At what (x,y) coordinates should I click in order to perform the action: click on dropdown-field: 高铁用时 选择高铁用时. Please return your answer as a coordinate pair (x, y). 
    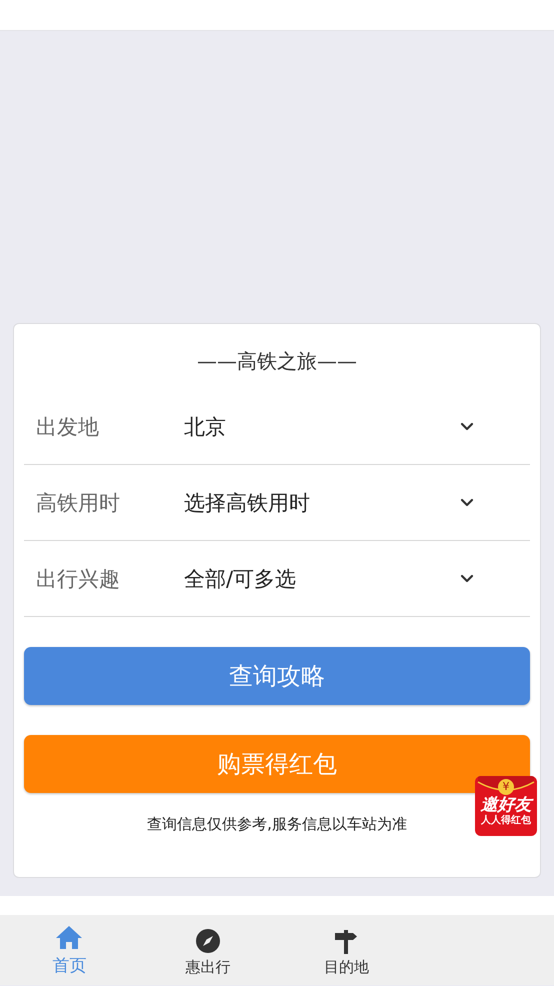
    Looking at the image, I should click on (277, 503).